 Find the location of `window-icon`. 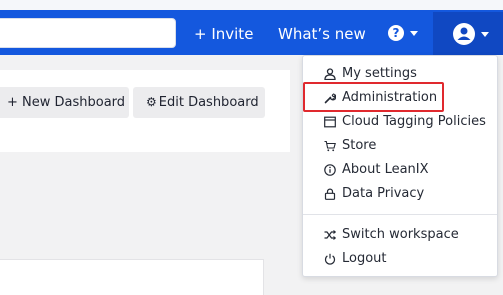

window-icon is located at coordinates (330, 122).